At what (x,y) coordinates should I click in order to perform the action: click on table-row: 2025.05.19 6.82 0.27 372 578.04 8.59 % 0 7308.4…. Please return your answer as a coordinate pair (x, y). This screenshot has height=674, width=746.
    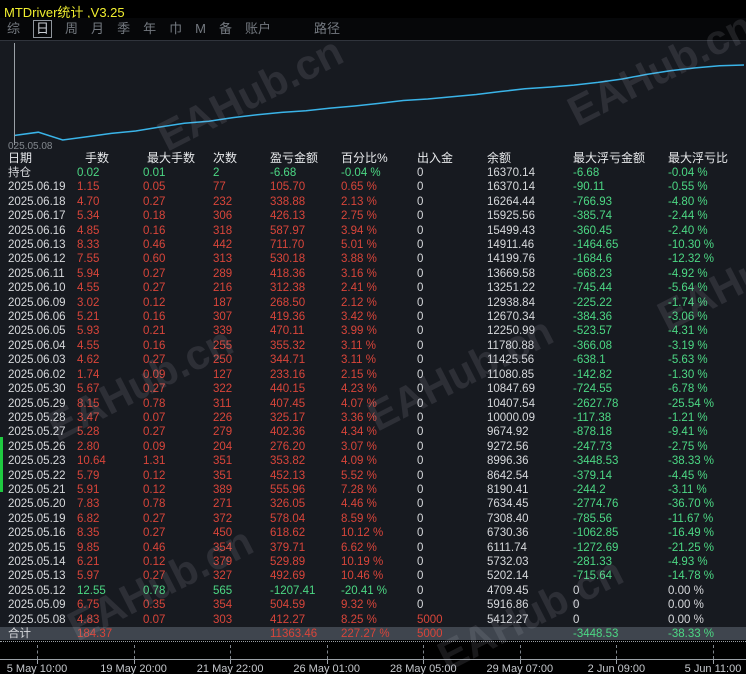
    Looking at the image, I should click on (361, 518).